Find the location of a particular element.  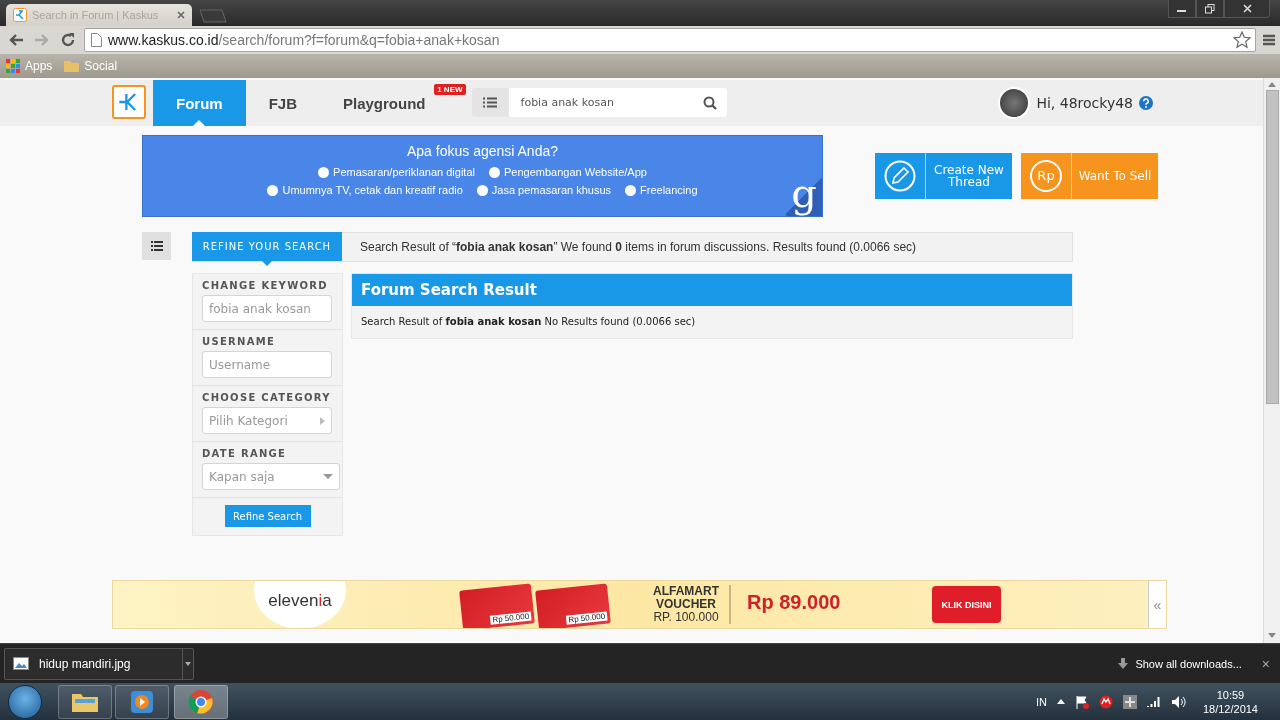

rupiah-icon: Rp is located at coordinates (1046, 176).